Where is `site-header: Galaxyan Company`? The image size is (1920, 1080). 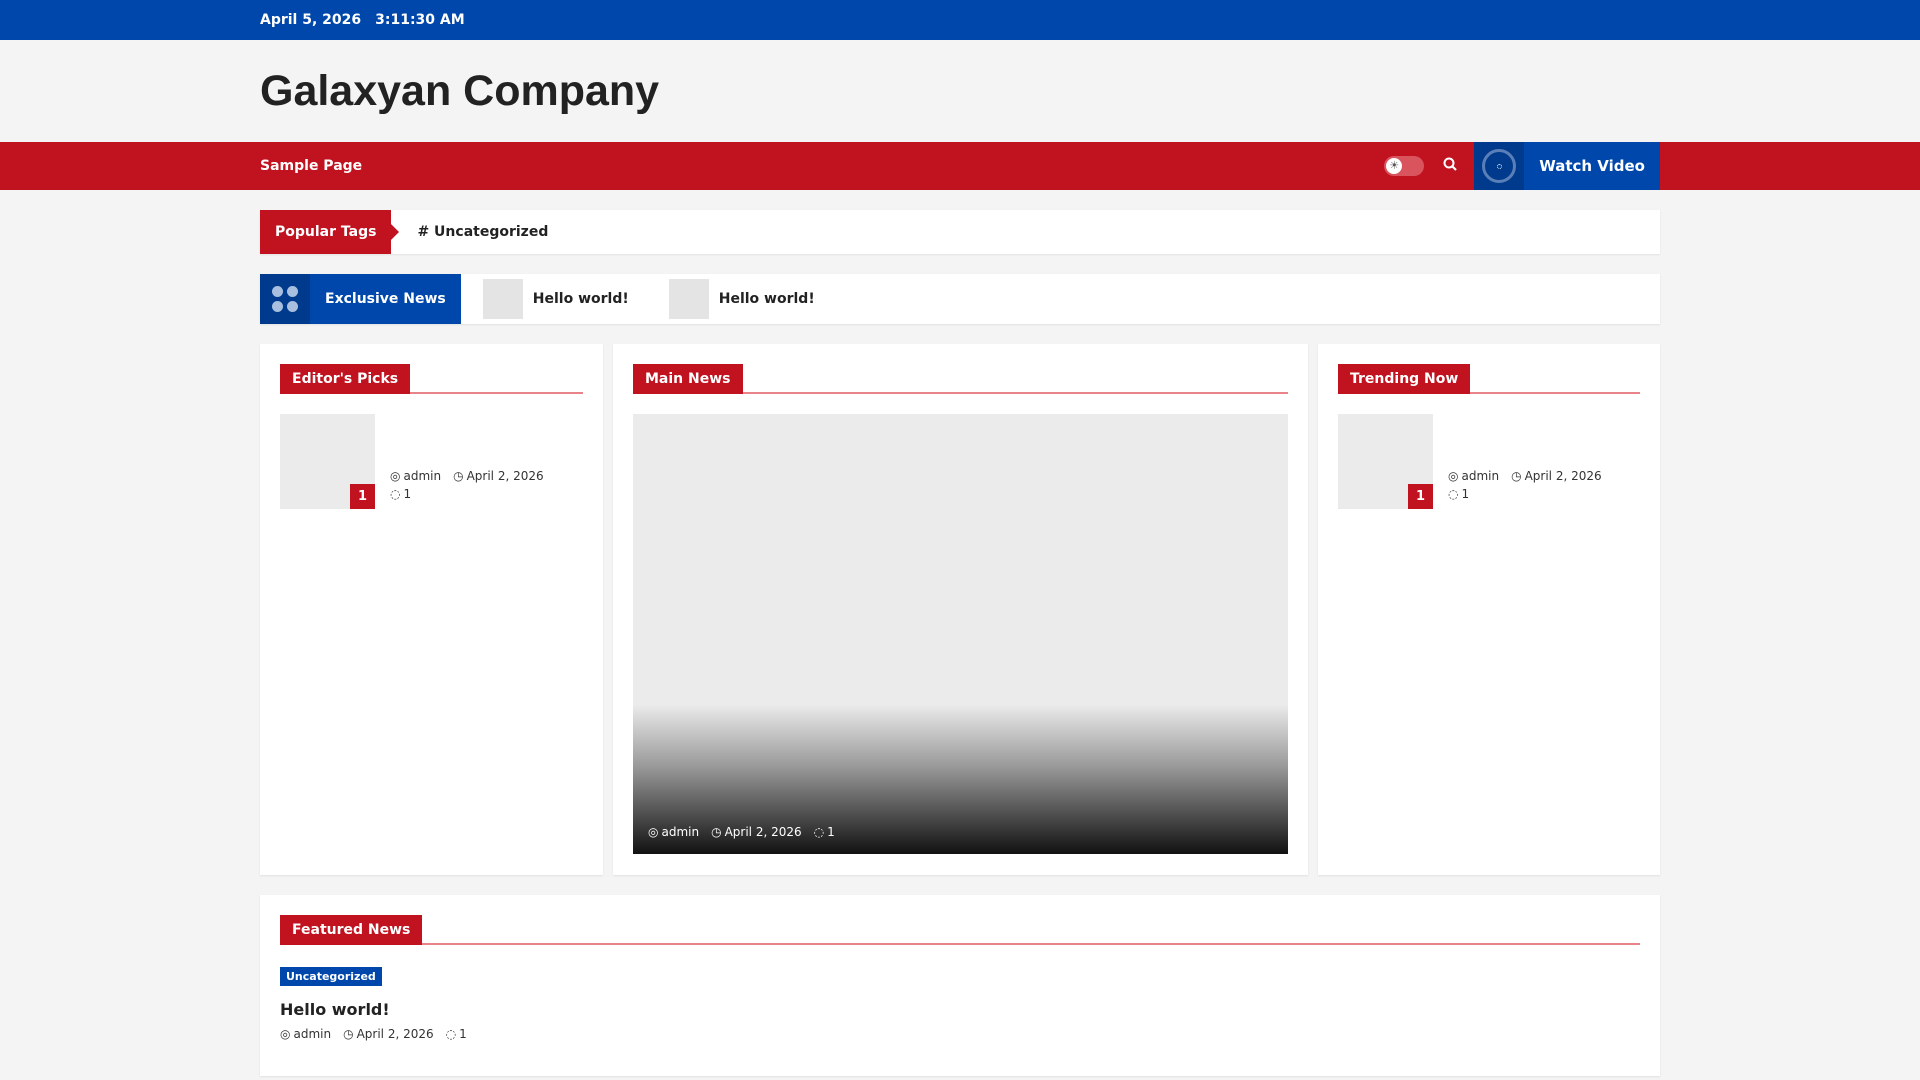
site-header: Galaxyan Company is located at coordinates (960, 91).